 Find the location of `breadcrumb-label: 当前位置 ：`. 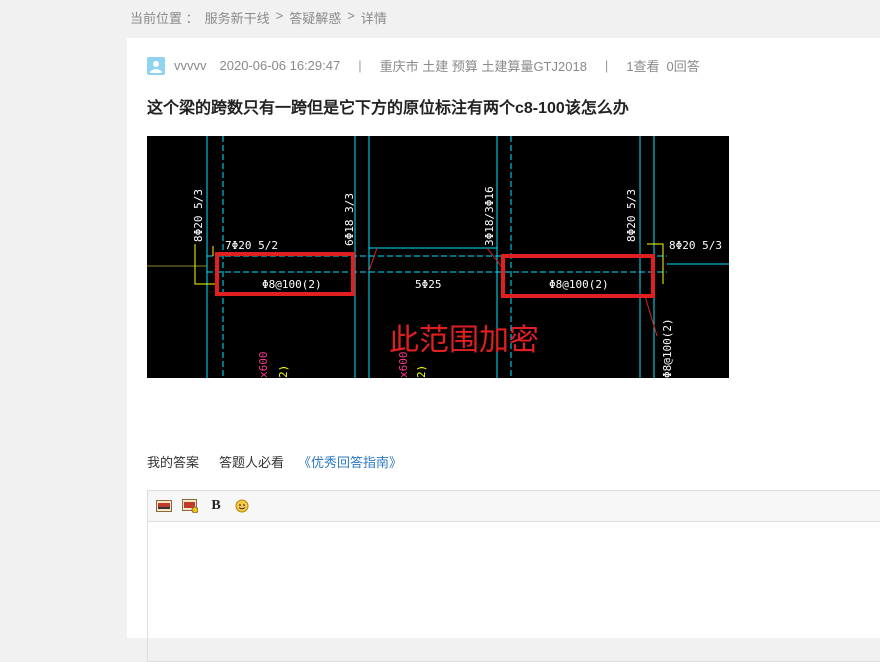

breadcrumb-label: 当前位置 ： is located at coordinates (164, 18).